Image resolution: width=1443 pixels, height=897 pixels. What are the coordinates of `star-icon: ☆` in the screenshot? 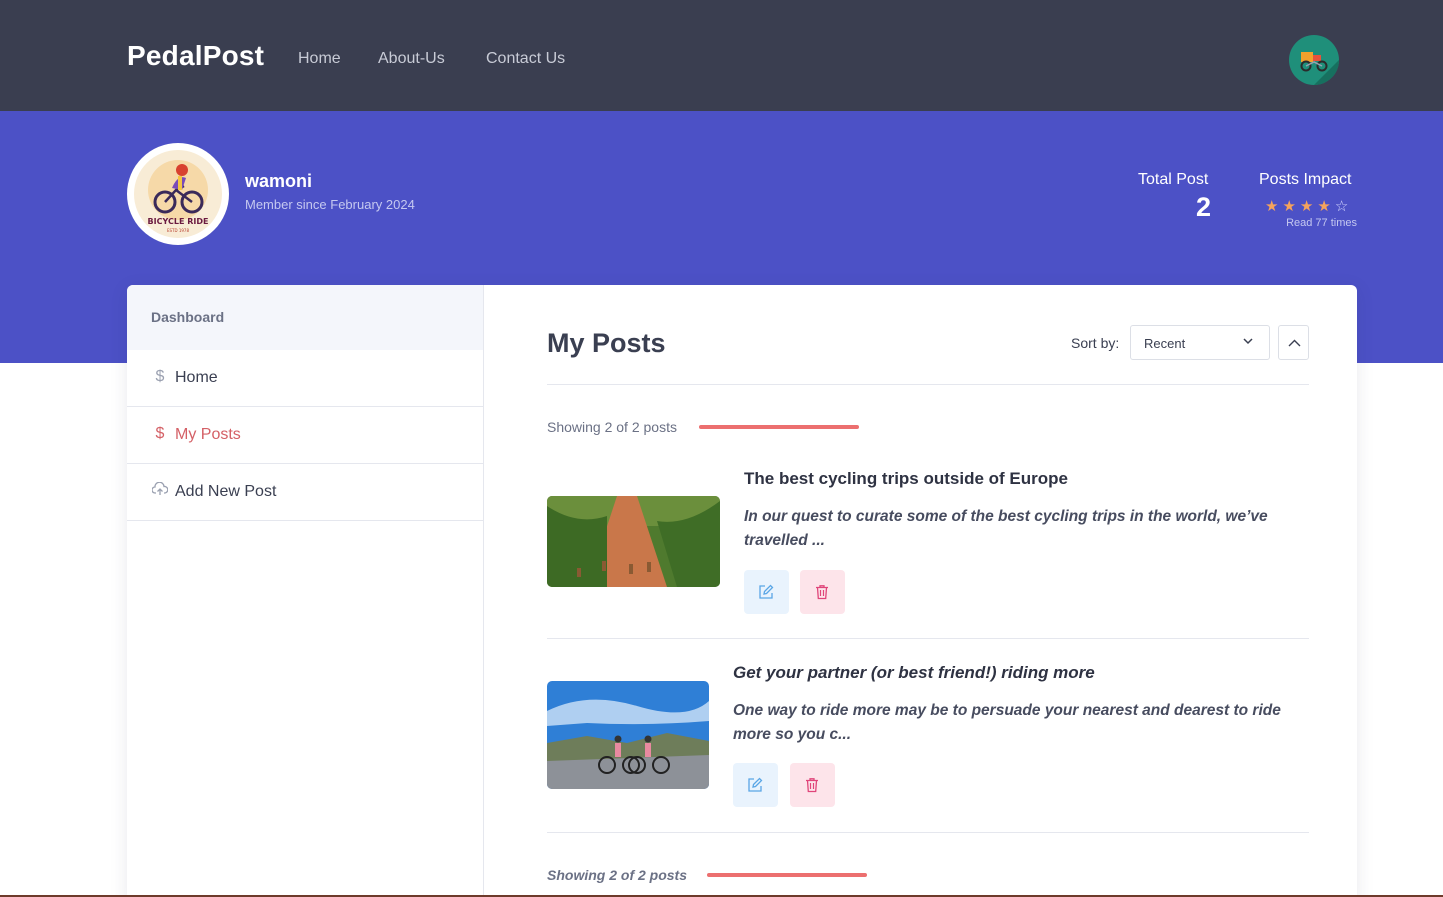 It's located at (1343, 206).